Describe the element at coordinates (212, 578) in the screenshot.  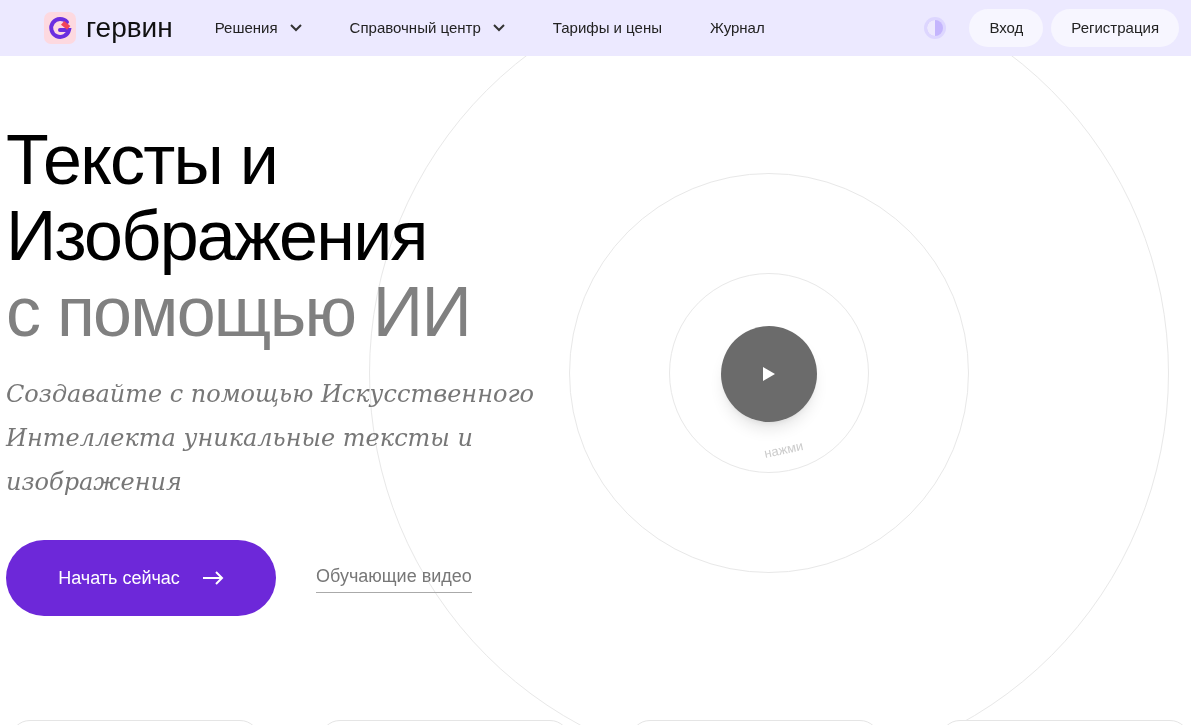
I see `arrow-right-icon` at that location.